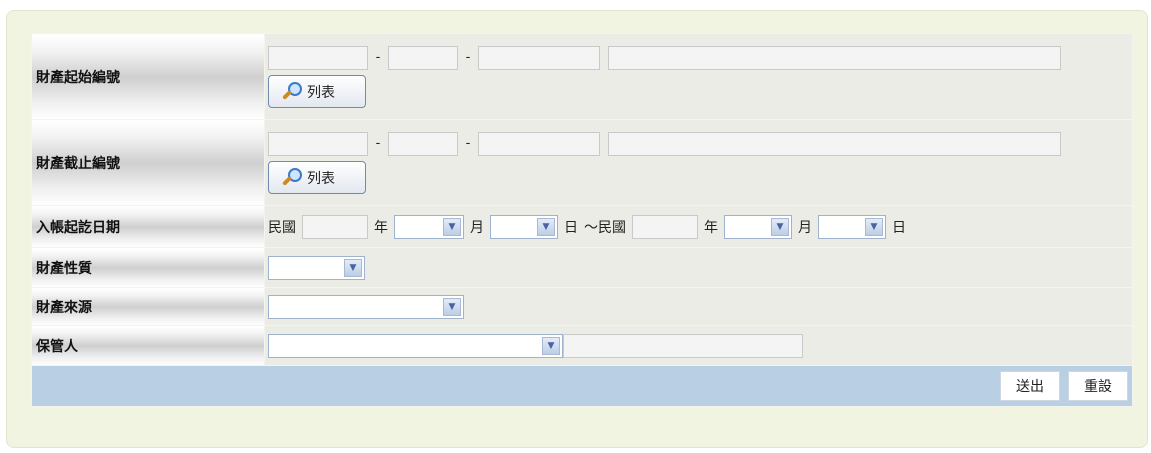 This screenshot has height=453, width=1151. I want to click on keeper-cell: ▼, so click(698, 345).